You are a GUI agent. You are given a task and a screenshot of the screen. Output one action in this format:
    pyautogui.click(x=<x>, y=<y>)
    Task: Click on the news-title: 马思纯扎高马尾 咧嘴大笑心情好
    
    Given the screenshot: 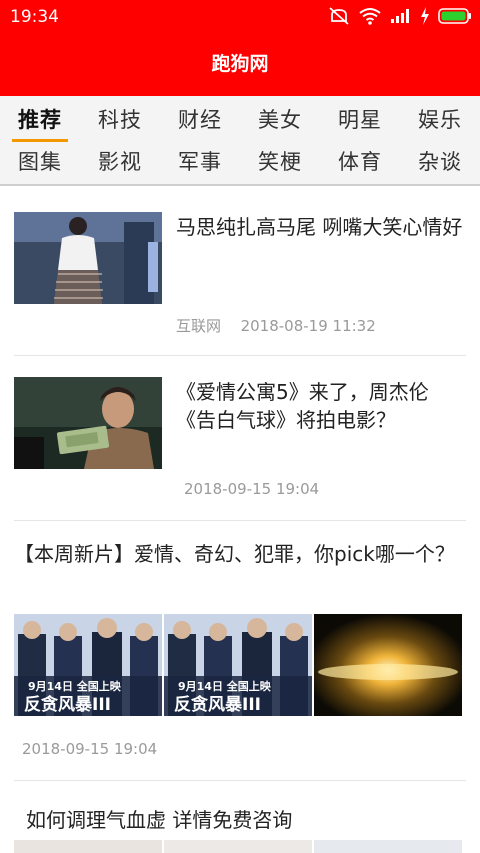 What is the action you would take?
    pyautogui.click(x=319, y=227)
    